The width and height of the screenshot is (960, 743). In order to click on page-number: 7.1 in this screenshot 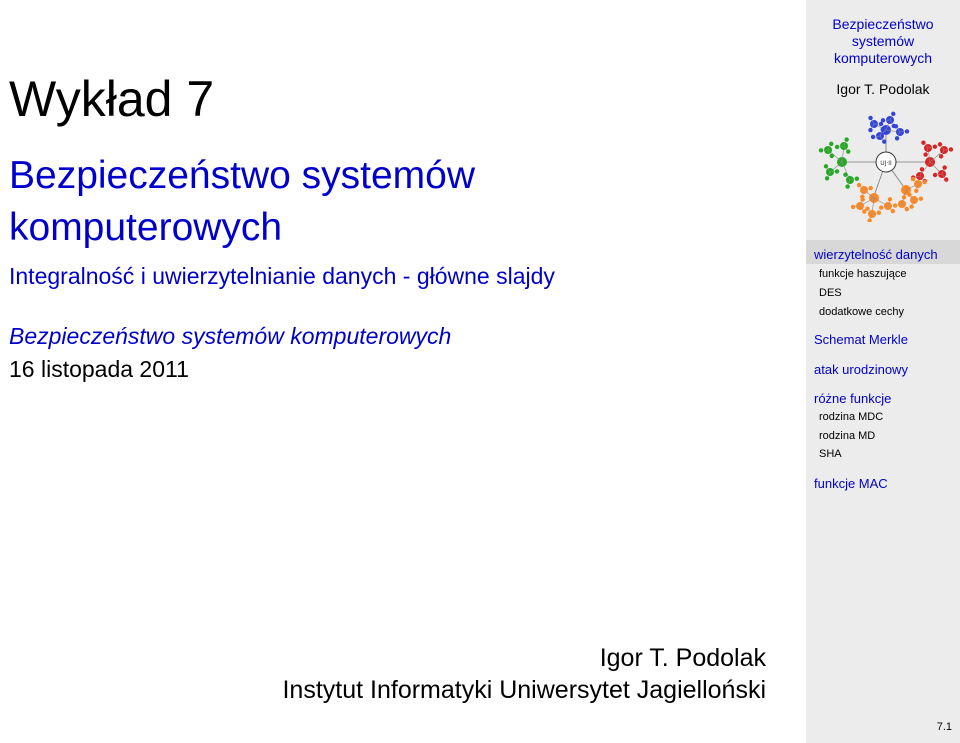, I will do `click(944, 727)`.